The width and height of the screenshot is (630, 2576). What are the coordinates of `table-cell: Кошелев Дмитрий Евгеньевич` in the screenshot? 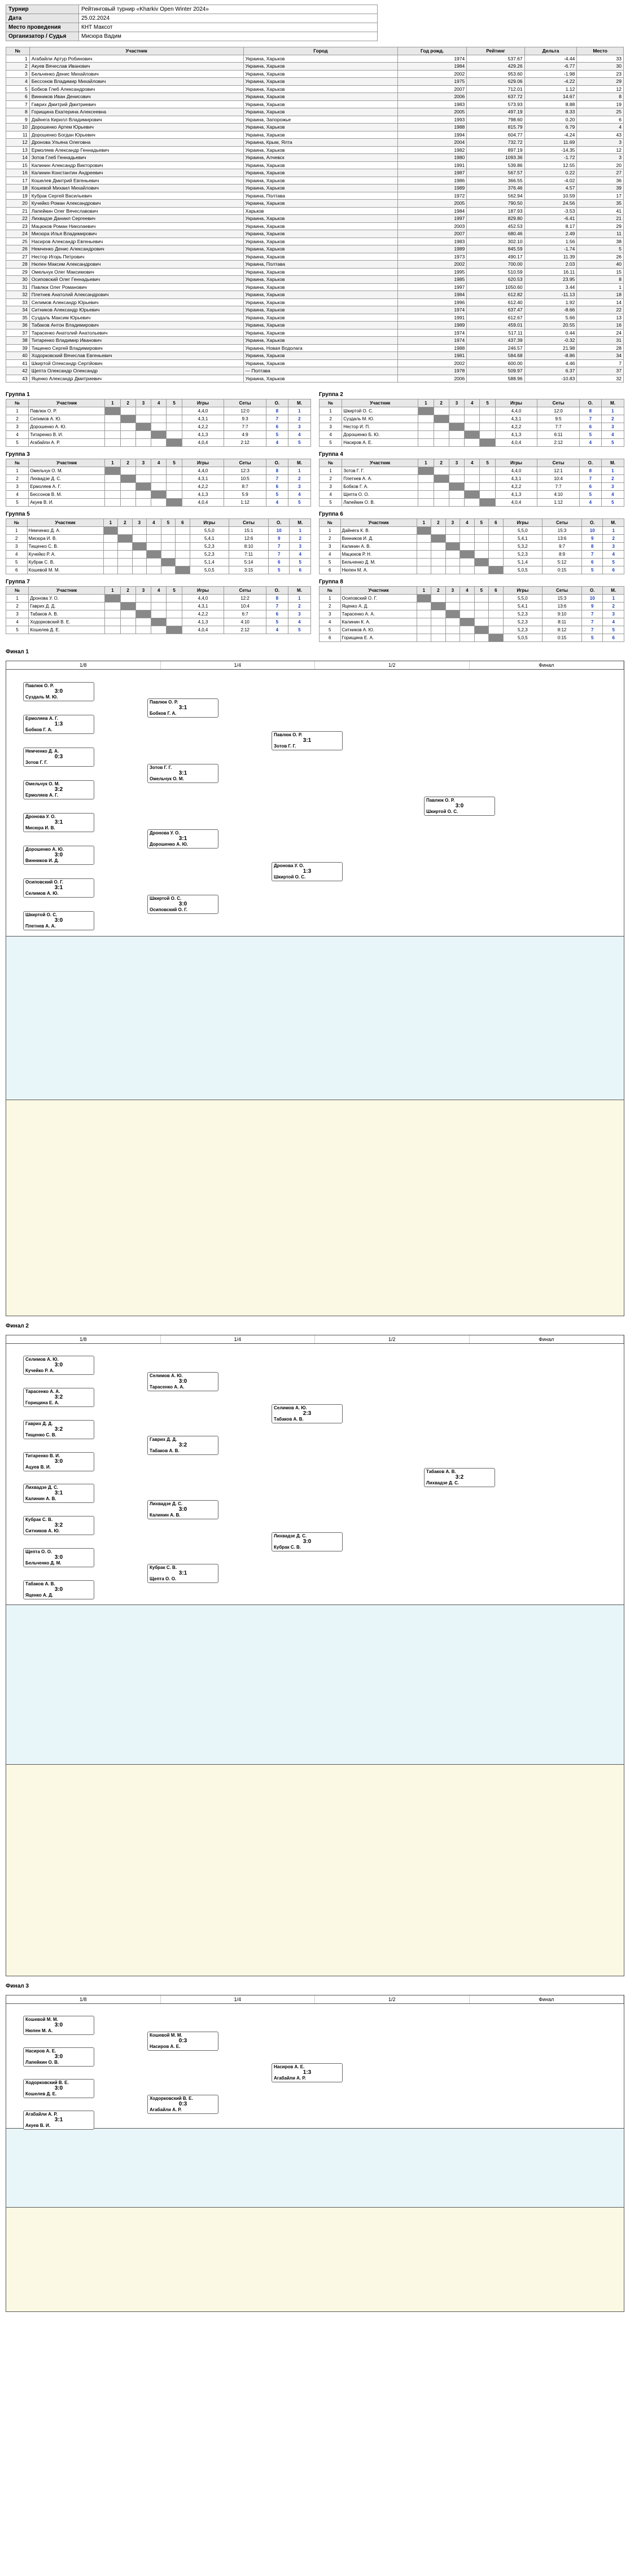 It's located at (136, 180).